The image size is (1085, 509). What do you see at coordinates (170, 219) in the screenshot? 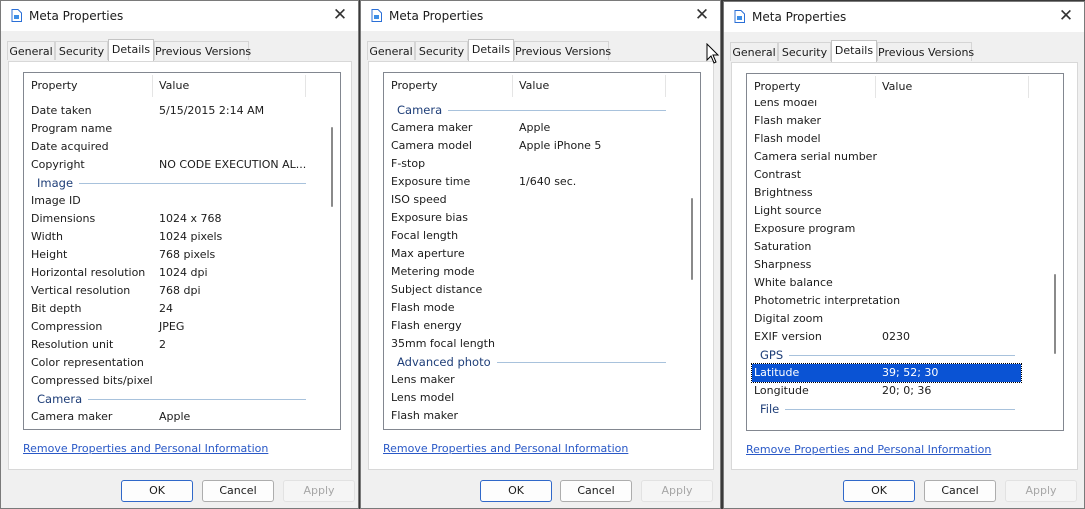
I see `property-row: Dimensions 1024 x 768` at bounding box center [170, 219].